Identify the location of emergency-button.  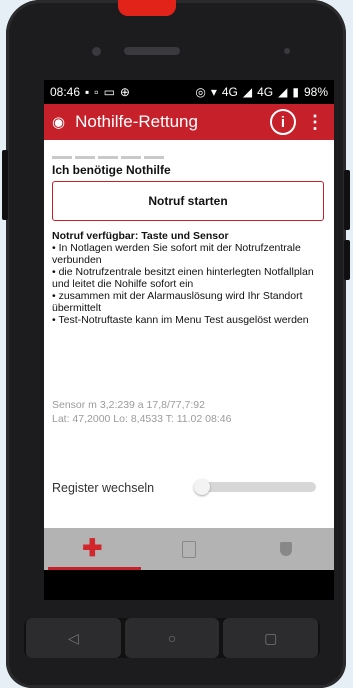
(147, 8).